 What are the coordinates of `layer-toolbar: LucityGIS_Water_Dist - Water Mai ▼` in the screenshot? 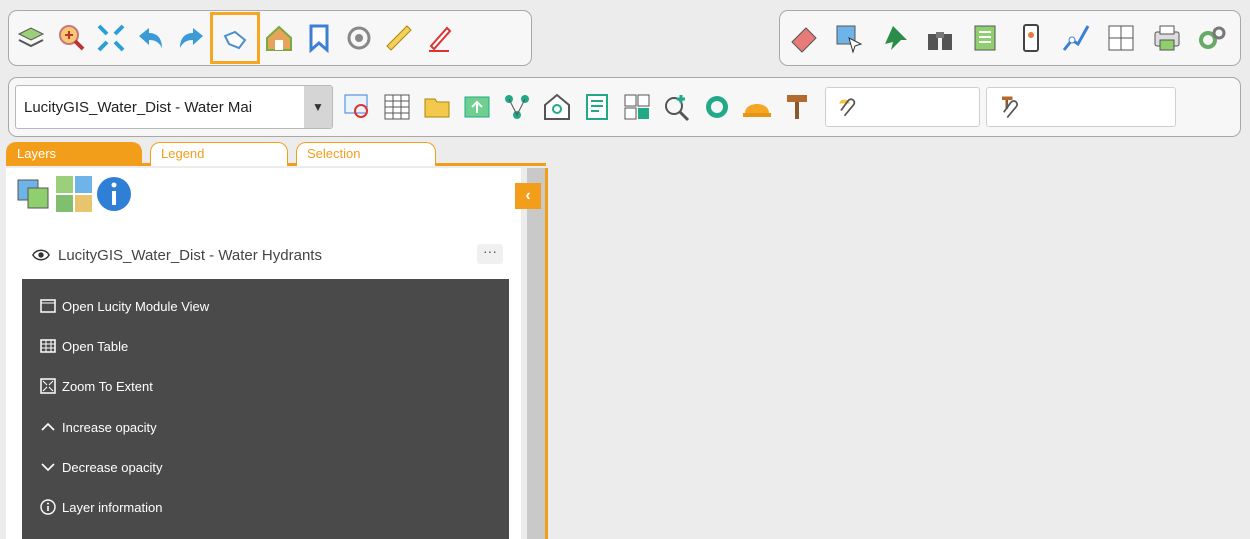 It's located at (624, 107).